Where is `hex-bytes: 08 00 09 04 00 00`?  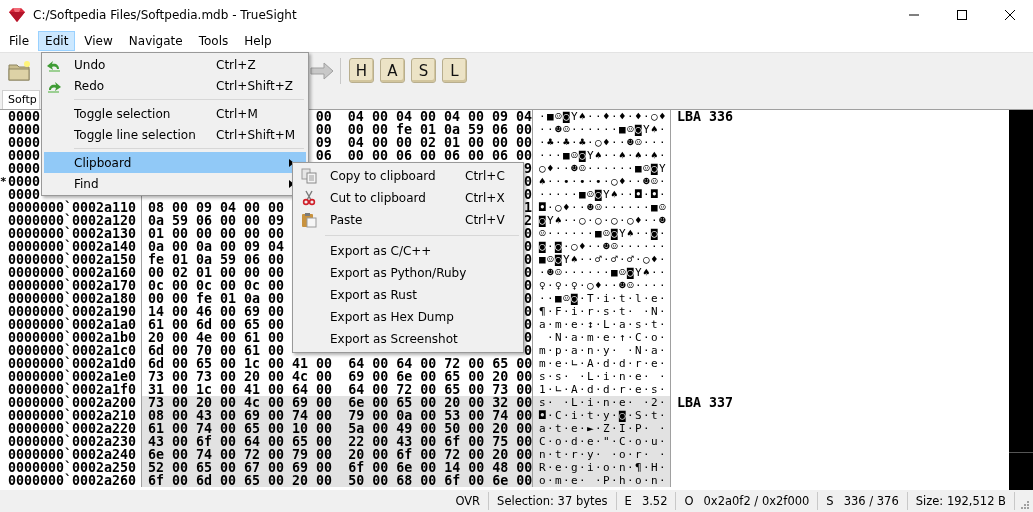 hex-bytes: 08 00 09 04 00 00 is located at coordinates (216, 207).